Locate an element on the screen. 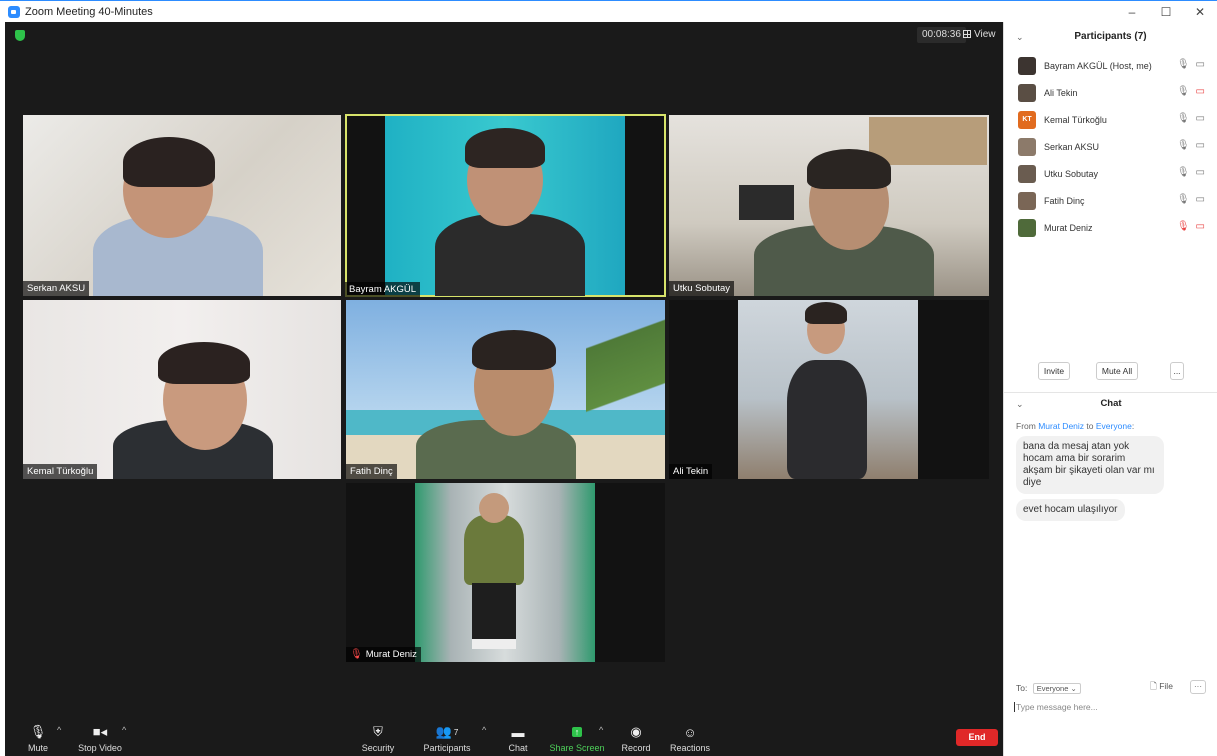 This screenshot has width=1217, height=756. tile-name-label: 🎙 Murat Deniz is located at coordinates (383, 654).